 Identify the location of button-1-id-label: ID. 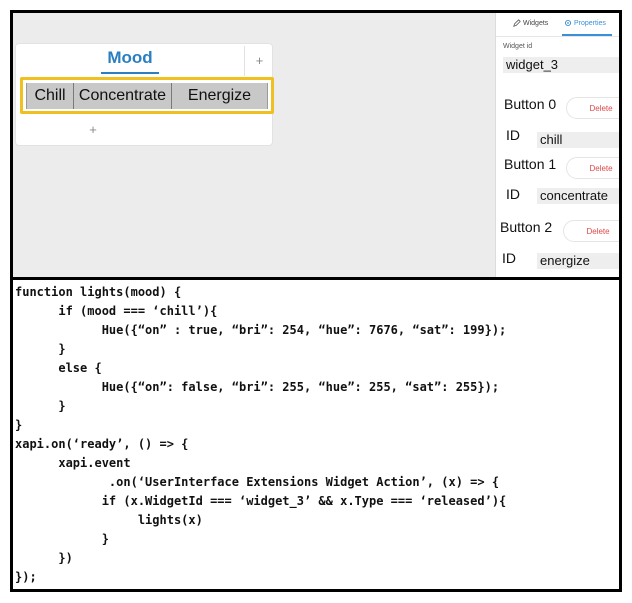
(513, 194).